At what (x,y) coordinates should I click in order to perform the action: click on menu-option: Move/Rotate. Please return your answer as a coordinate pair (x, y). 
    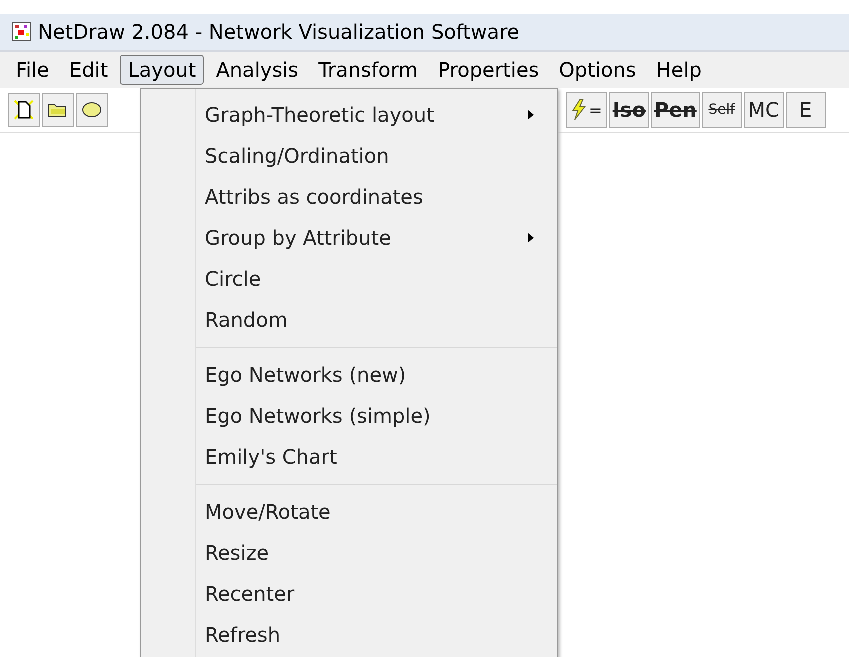
    Looking at the image, I should click on (268, 512).